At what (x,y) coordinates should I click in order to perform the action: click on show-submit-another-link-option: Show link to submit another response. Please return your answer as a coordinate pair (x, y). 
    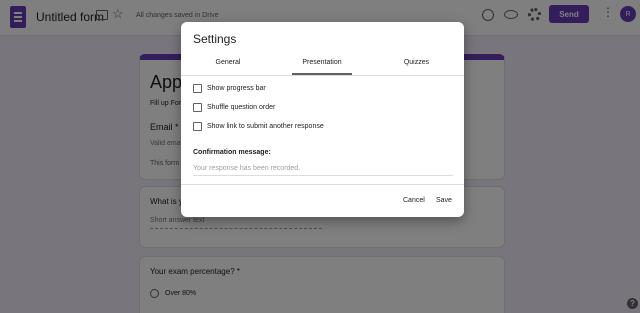
    Looking at the image, I should click on (258, 126).